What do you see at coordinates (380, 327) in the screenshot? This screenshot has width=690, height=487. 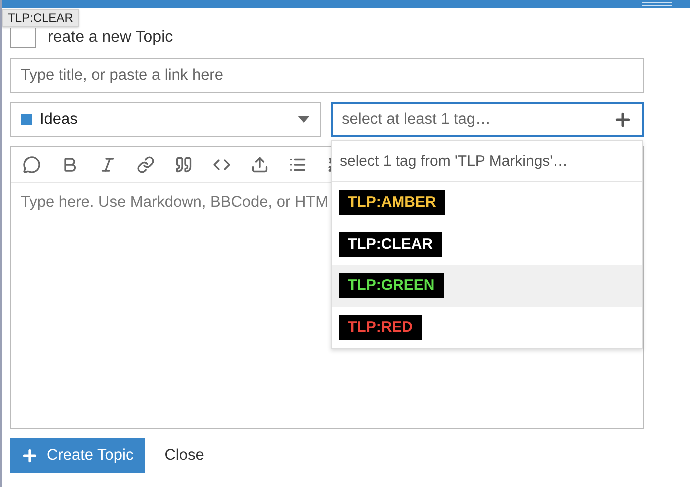 I see `tag-label: TLP:RED` at bounding box center [380, 327].